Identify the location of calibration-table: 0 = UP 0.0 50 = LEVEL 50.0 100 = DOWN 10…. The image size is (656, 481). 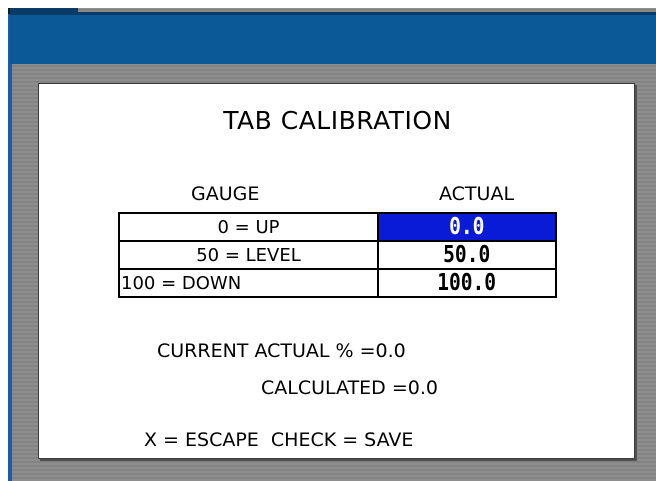
(337, 255).